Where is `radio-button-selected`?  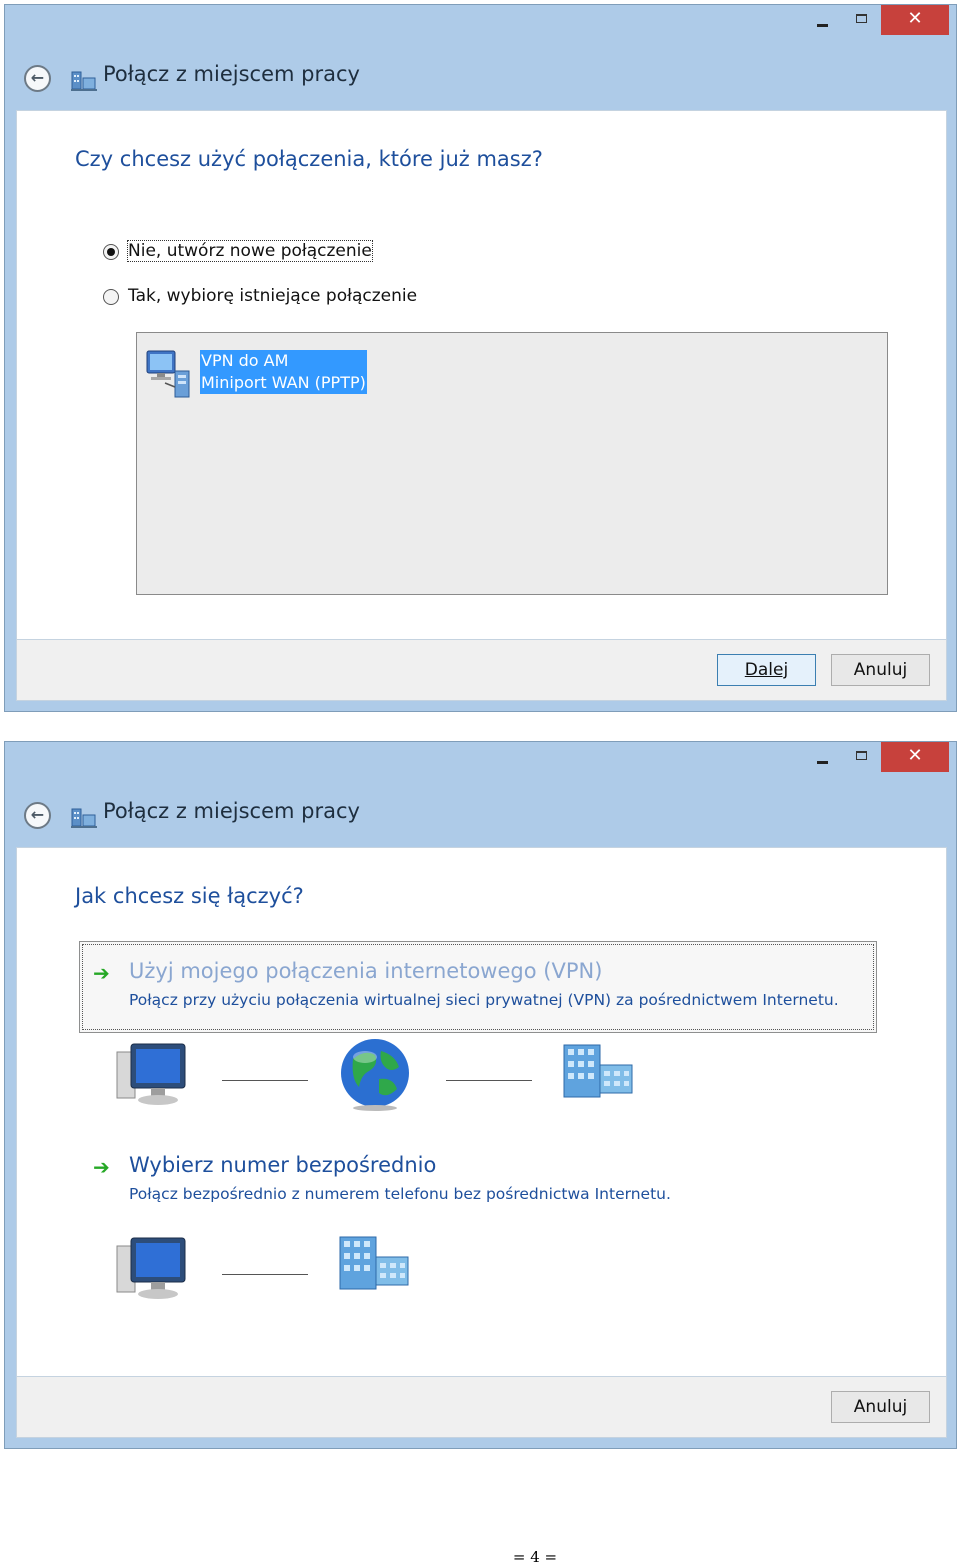 radio-button-selected is located at coordinates (111, 252).